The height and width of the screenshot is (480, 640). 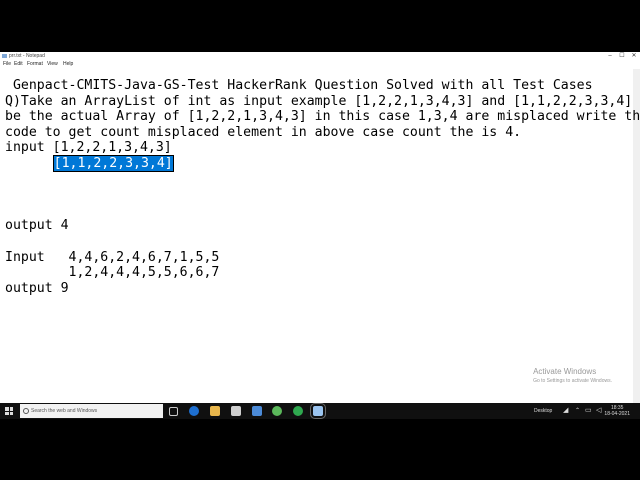 I want to click on taskbar-search: Search the web and Windows, so click(x=91, y=411).